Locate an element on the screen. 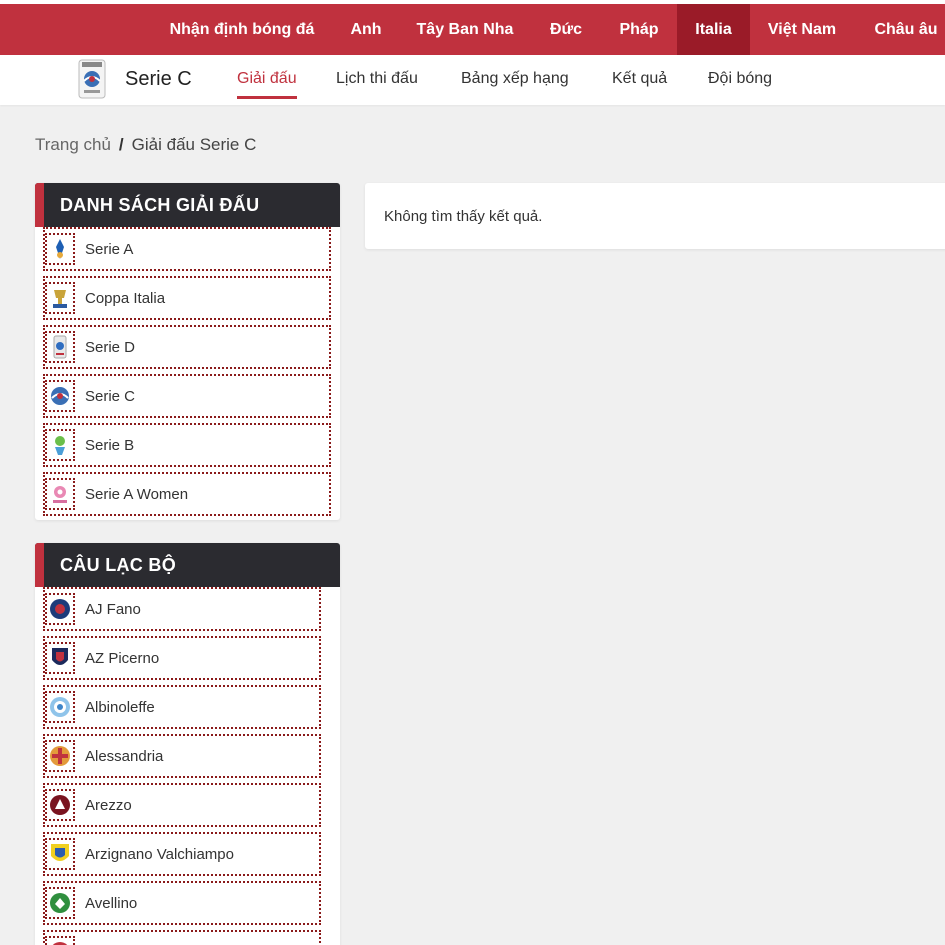 The width and height of the screenshot is (945, 945). serie-b-icon is located at coordinates (60, 445).